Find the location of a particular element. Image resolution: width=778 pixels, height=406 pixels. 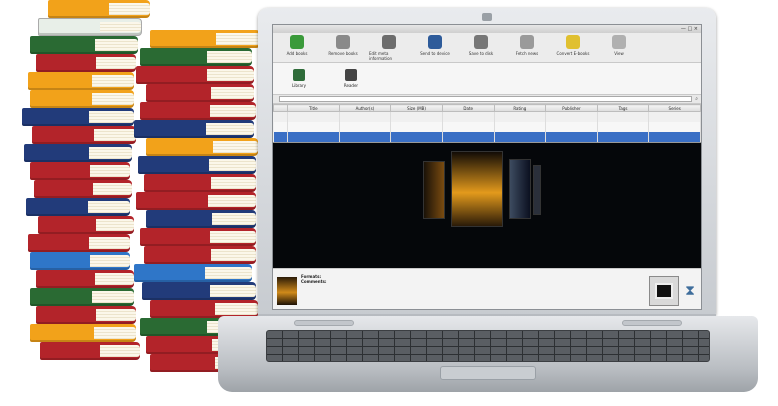

news-icon is located at coordinates (527, 42).